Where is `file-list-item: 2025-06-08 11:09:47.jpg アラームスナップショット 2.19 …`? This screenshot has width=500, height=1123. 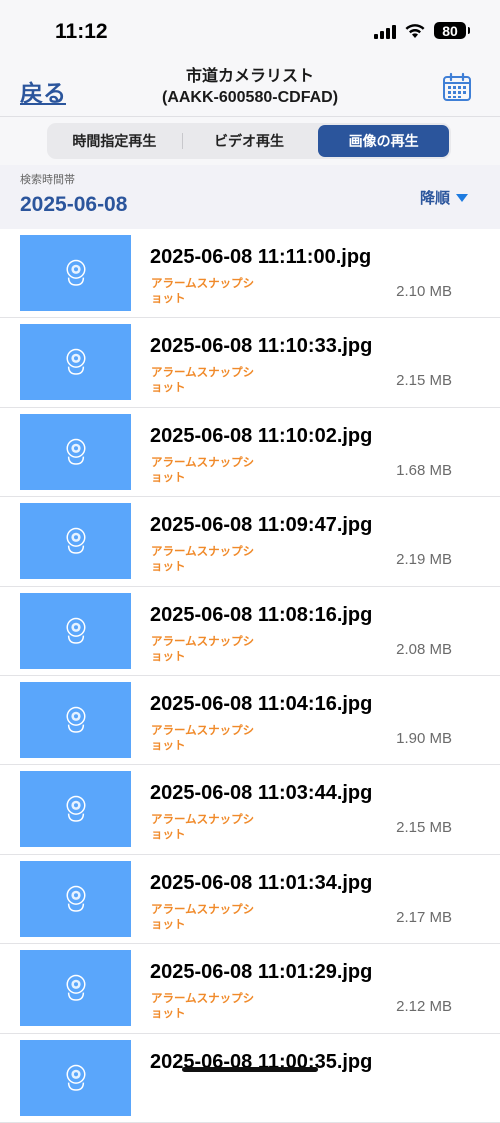 file-list-item: 2025-06-08 11:09:47.jpg アラームスナップショット 2.19 … is located at coordinates (250, 542).